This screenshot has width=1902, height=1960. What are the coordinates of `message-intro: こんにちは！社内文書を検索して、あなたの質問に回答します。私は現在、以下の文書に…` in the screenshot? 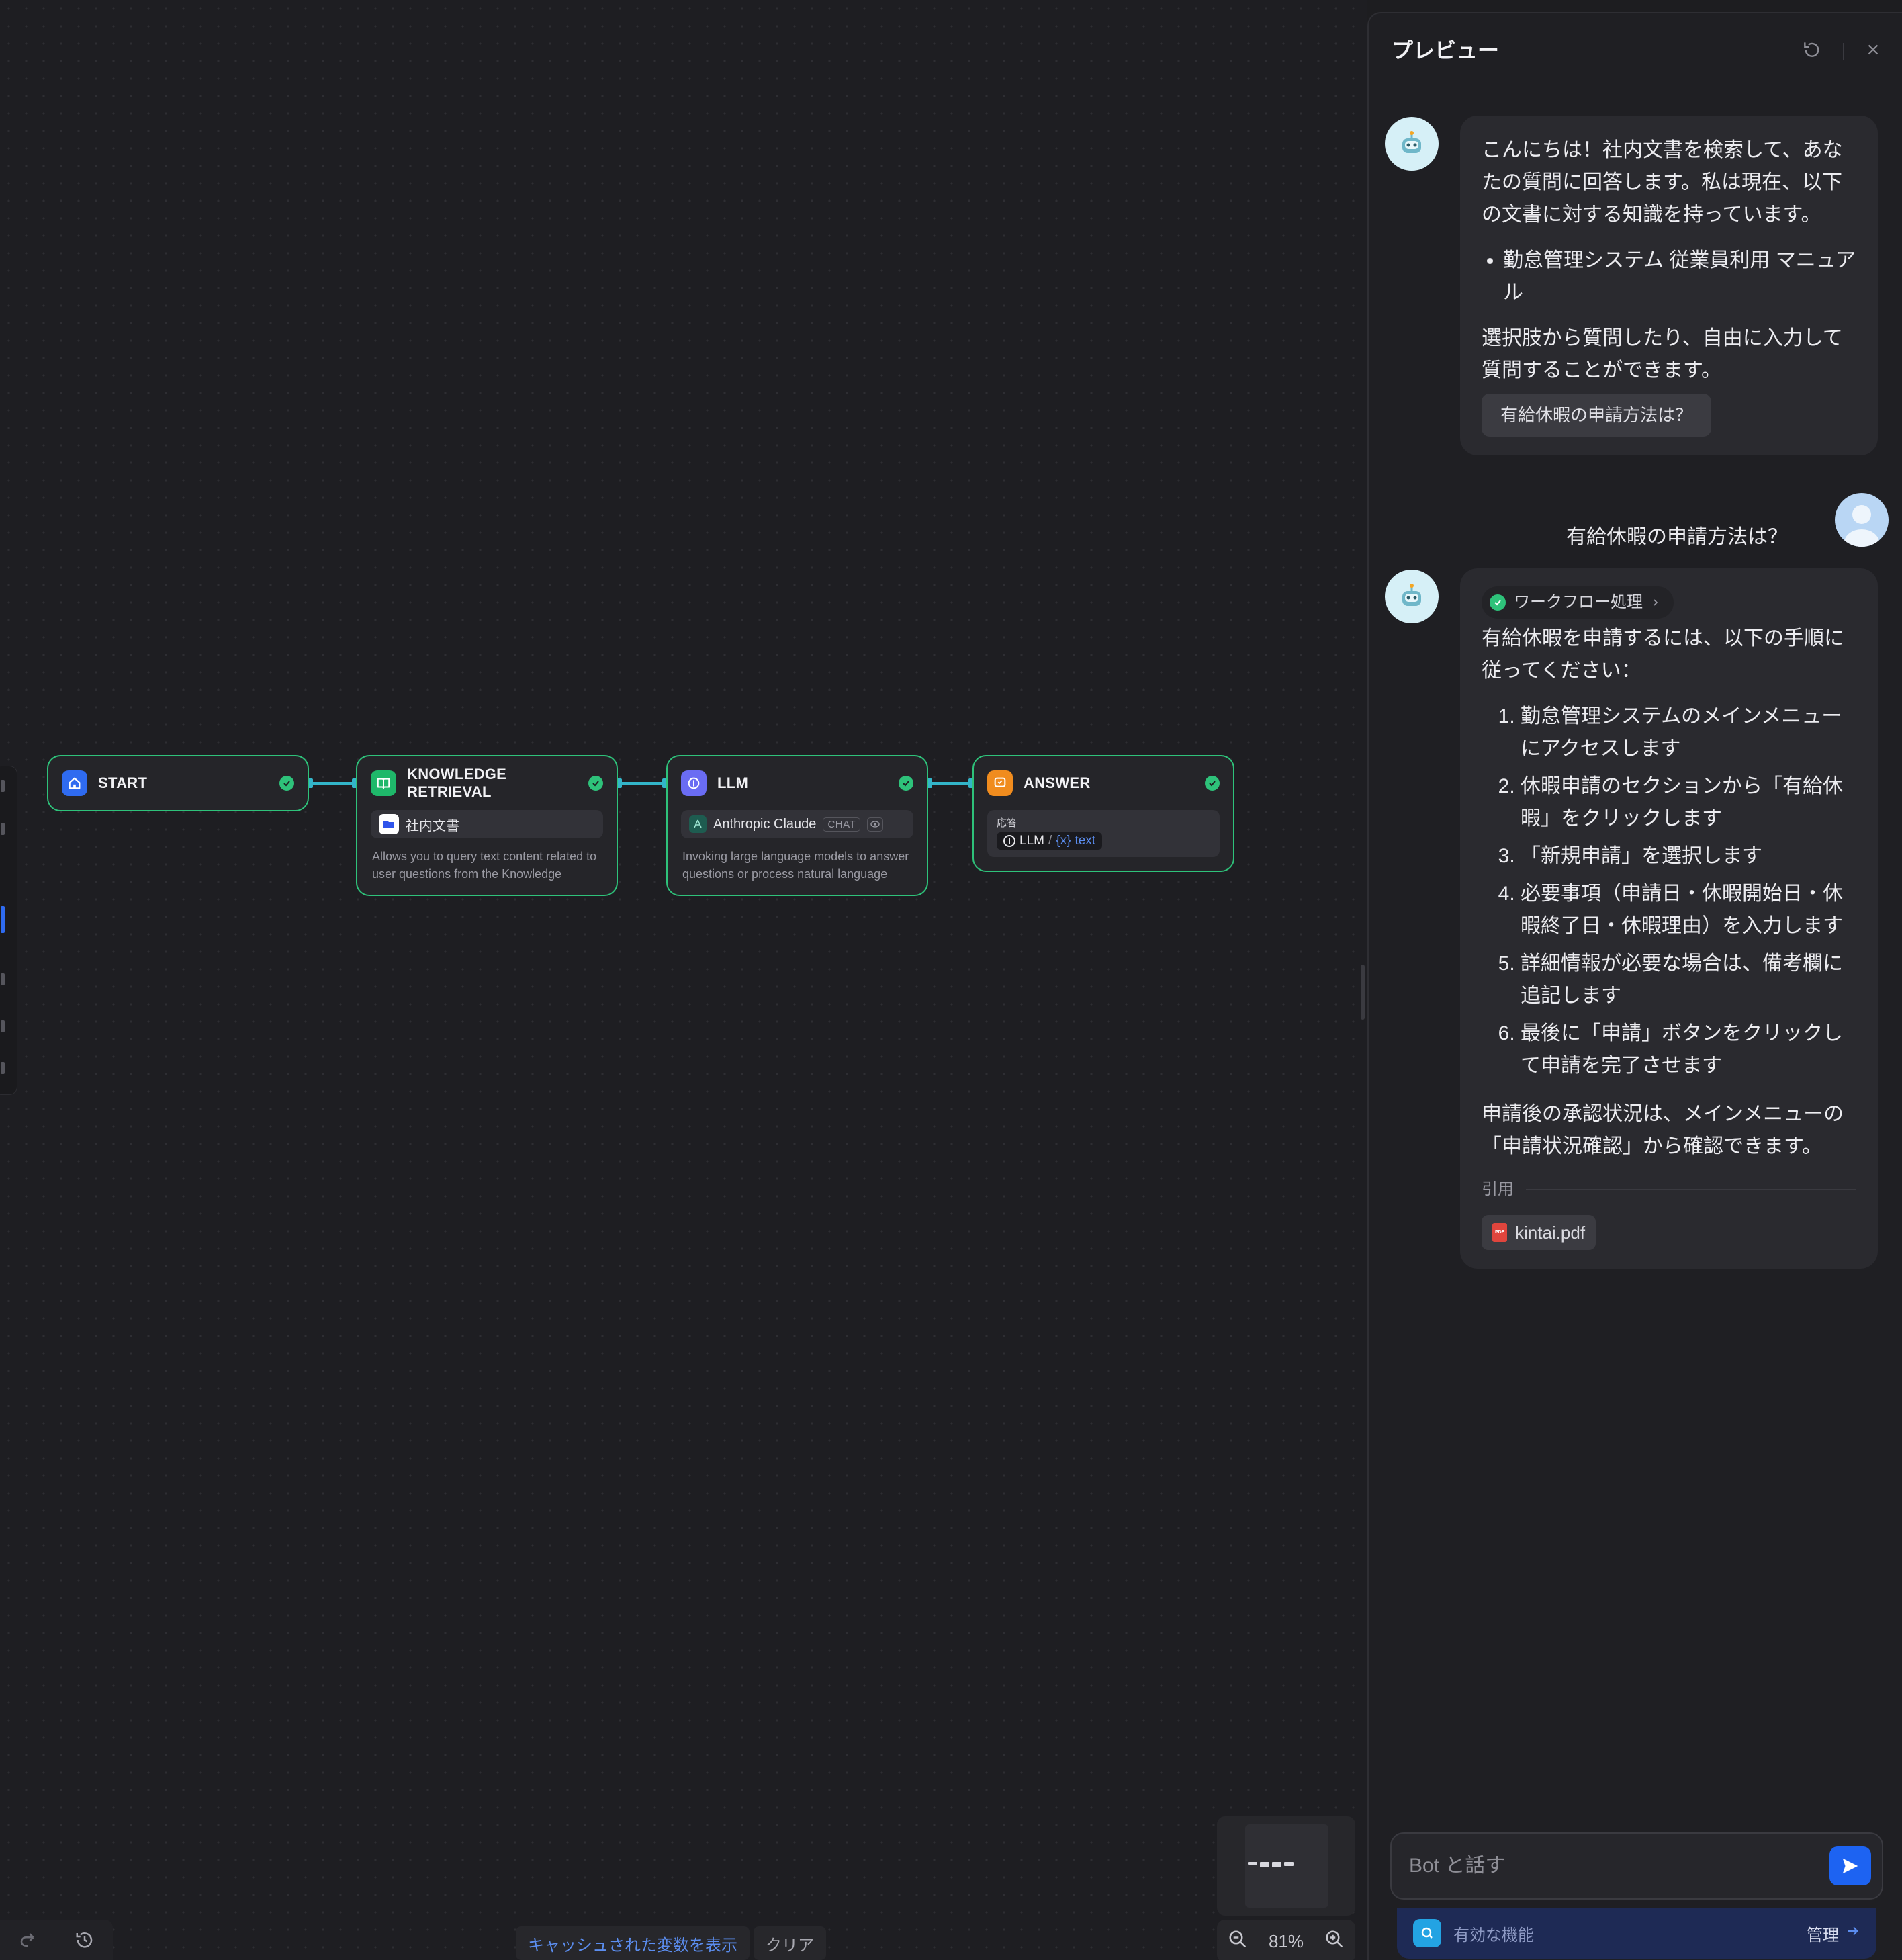 It's located at (1662, 182).